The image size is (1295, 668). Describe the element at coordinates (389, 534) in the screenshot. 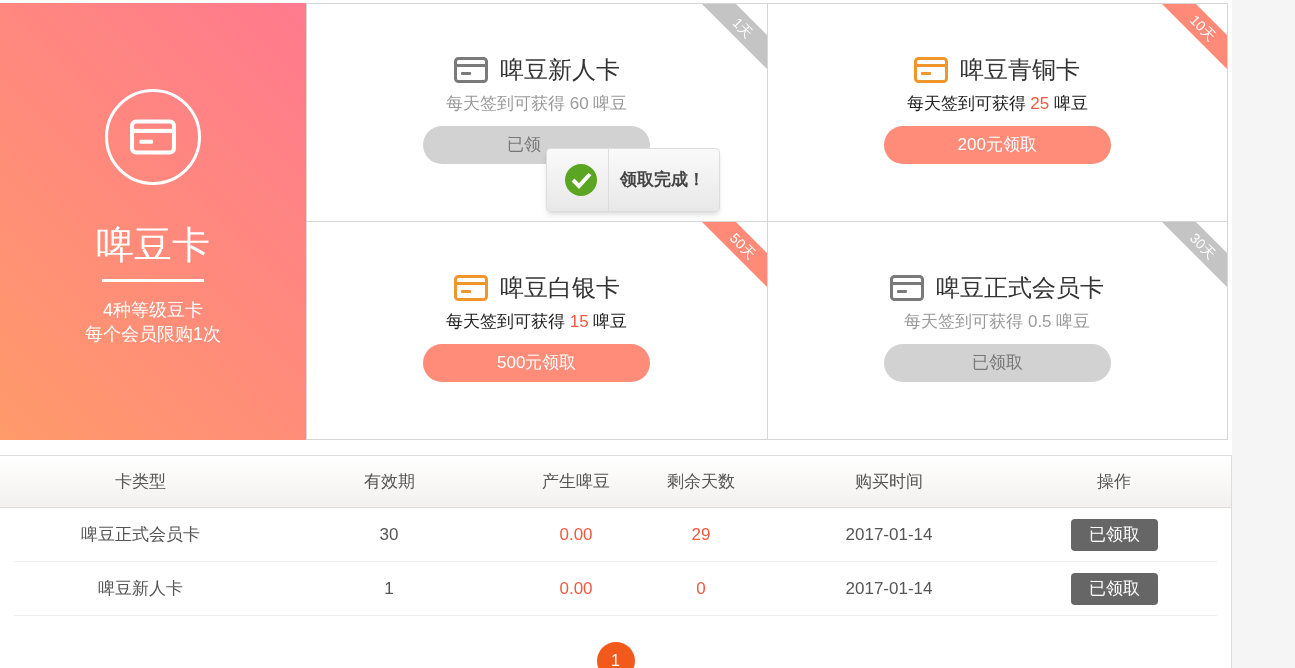

I see `table-cell-text: 30` at that location.